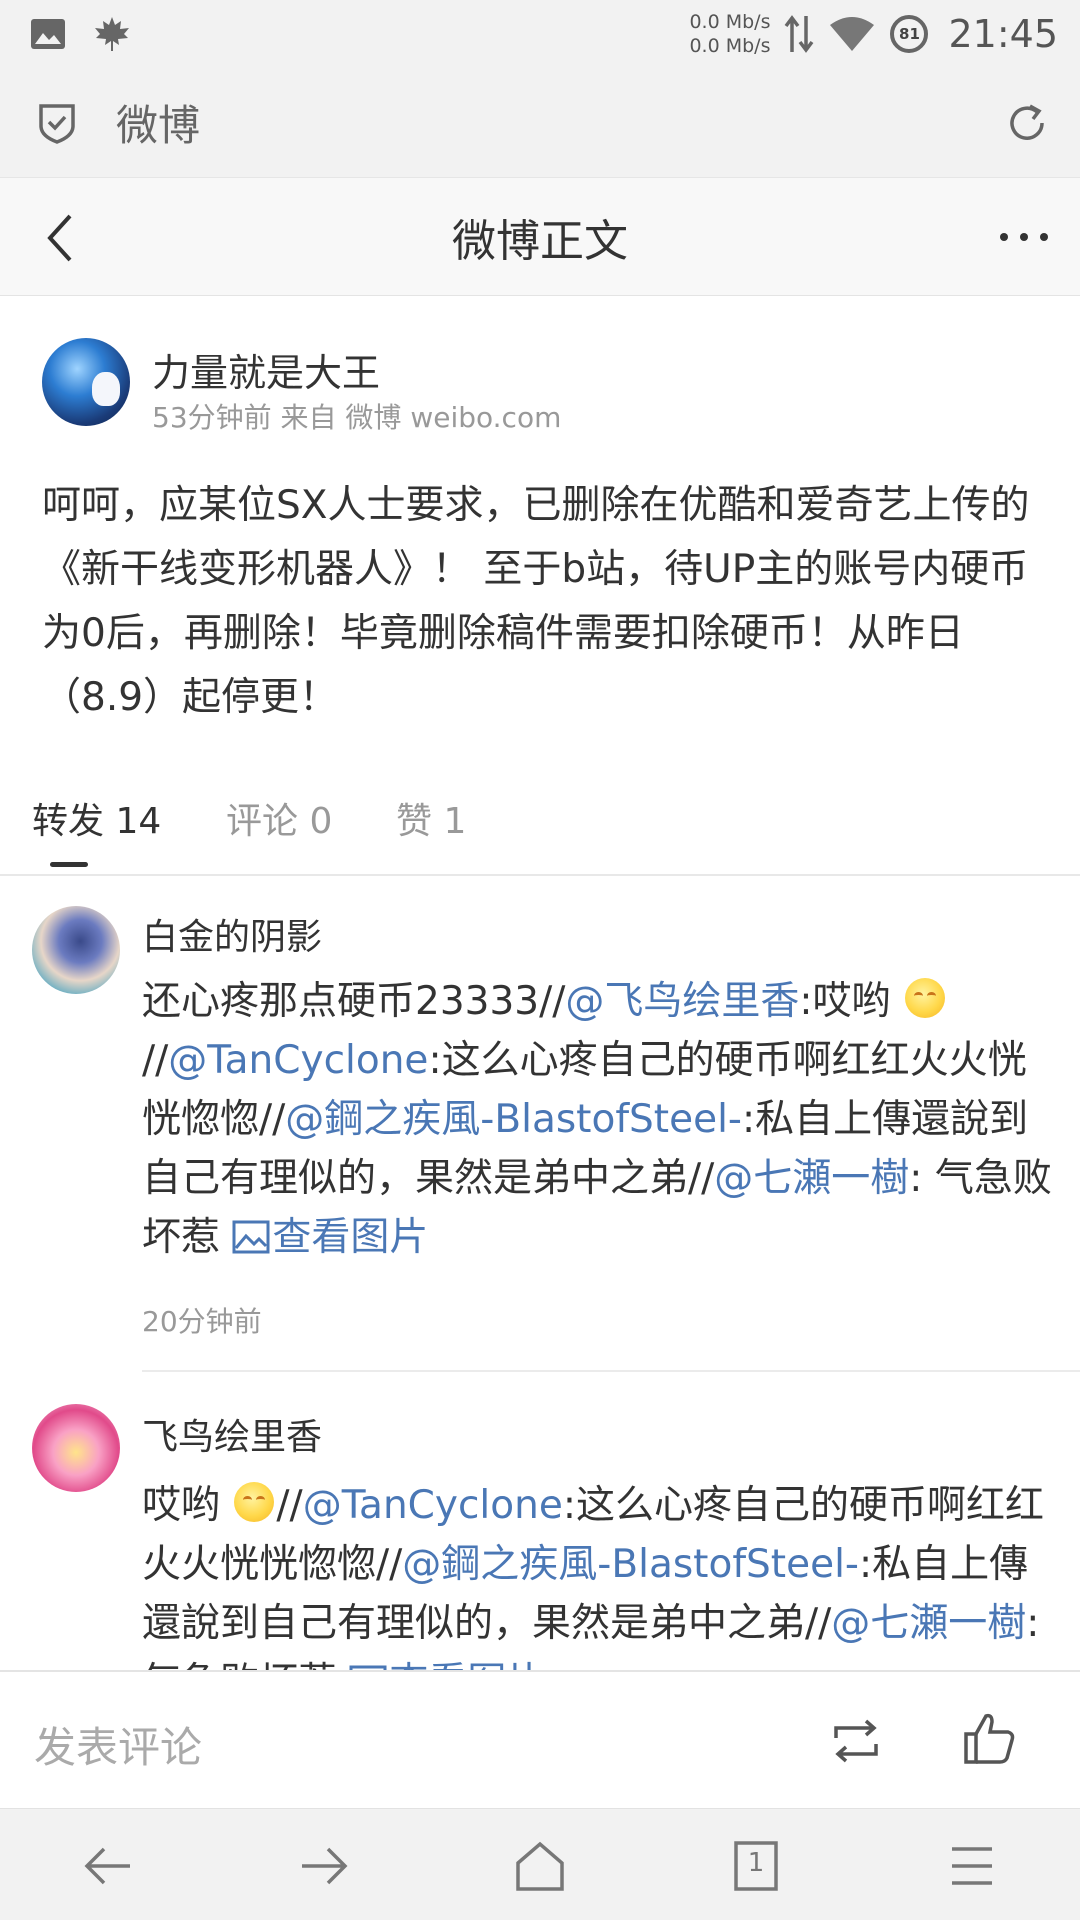 The image size is (1080, 1920). Describe the element at coordinates (96, 818) in the screenshot. I see `tab-reposts: 转发 14` at that location.